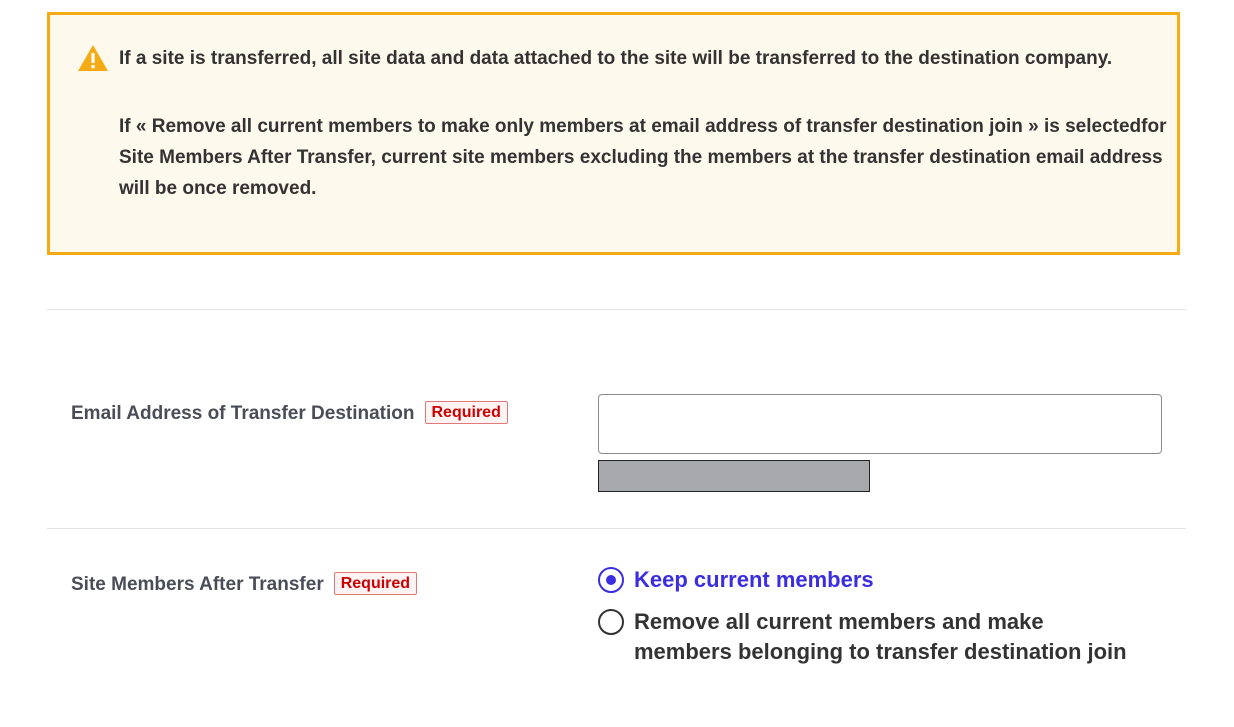  Describe the element at coordinates (197, 584) in the screenshot. I see `members-field-label: Site Members After Transfer` at that location.